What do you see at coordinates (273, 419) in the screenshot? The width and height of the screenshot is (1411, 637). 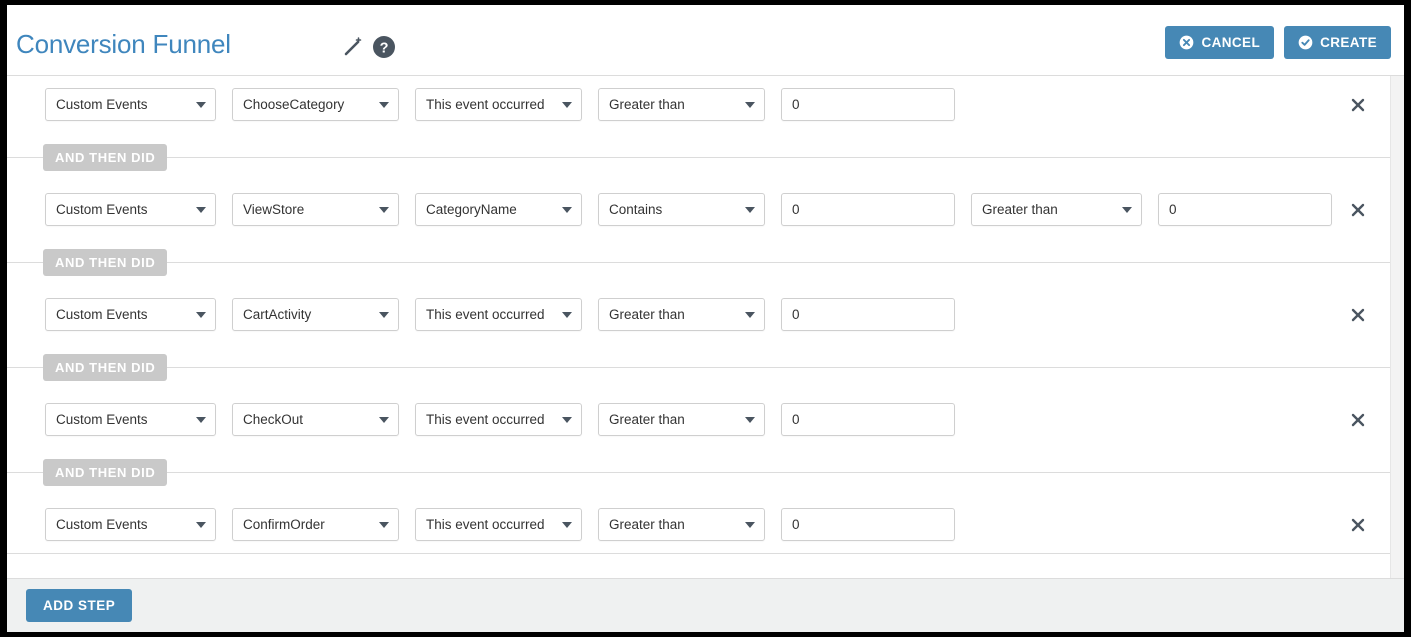 I see `event-name-select-value: CheckOut` at bounding box center [273, 419].